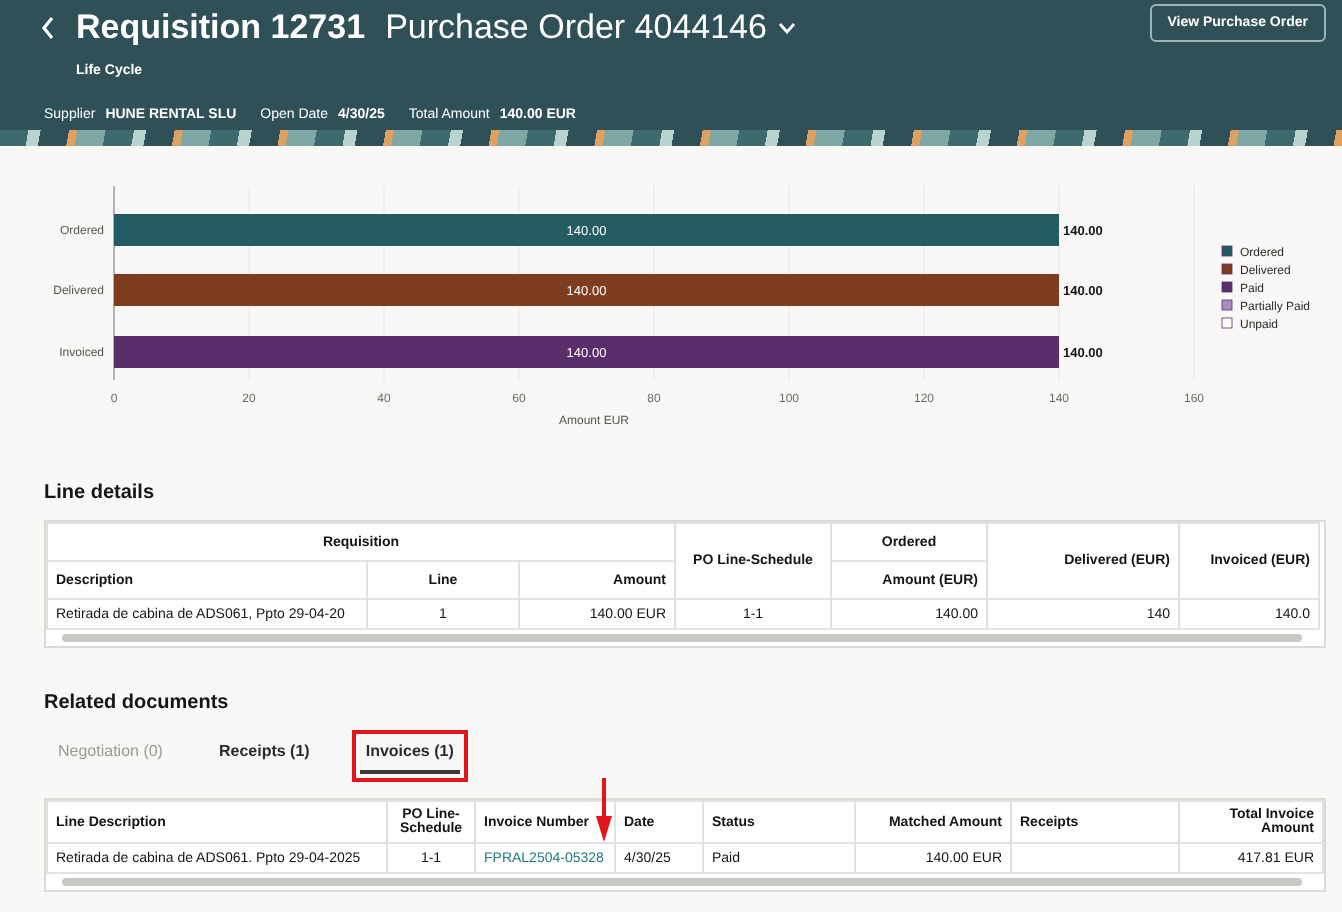  I want to click on page-title: Requisition 12731, so click(221, 28).